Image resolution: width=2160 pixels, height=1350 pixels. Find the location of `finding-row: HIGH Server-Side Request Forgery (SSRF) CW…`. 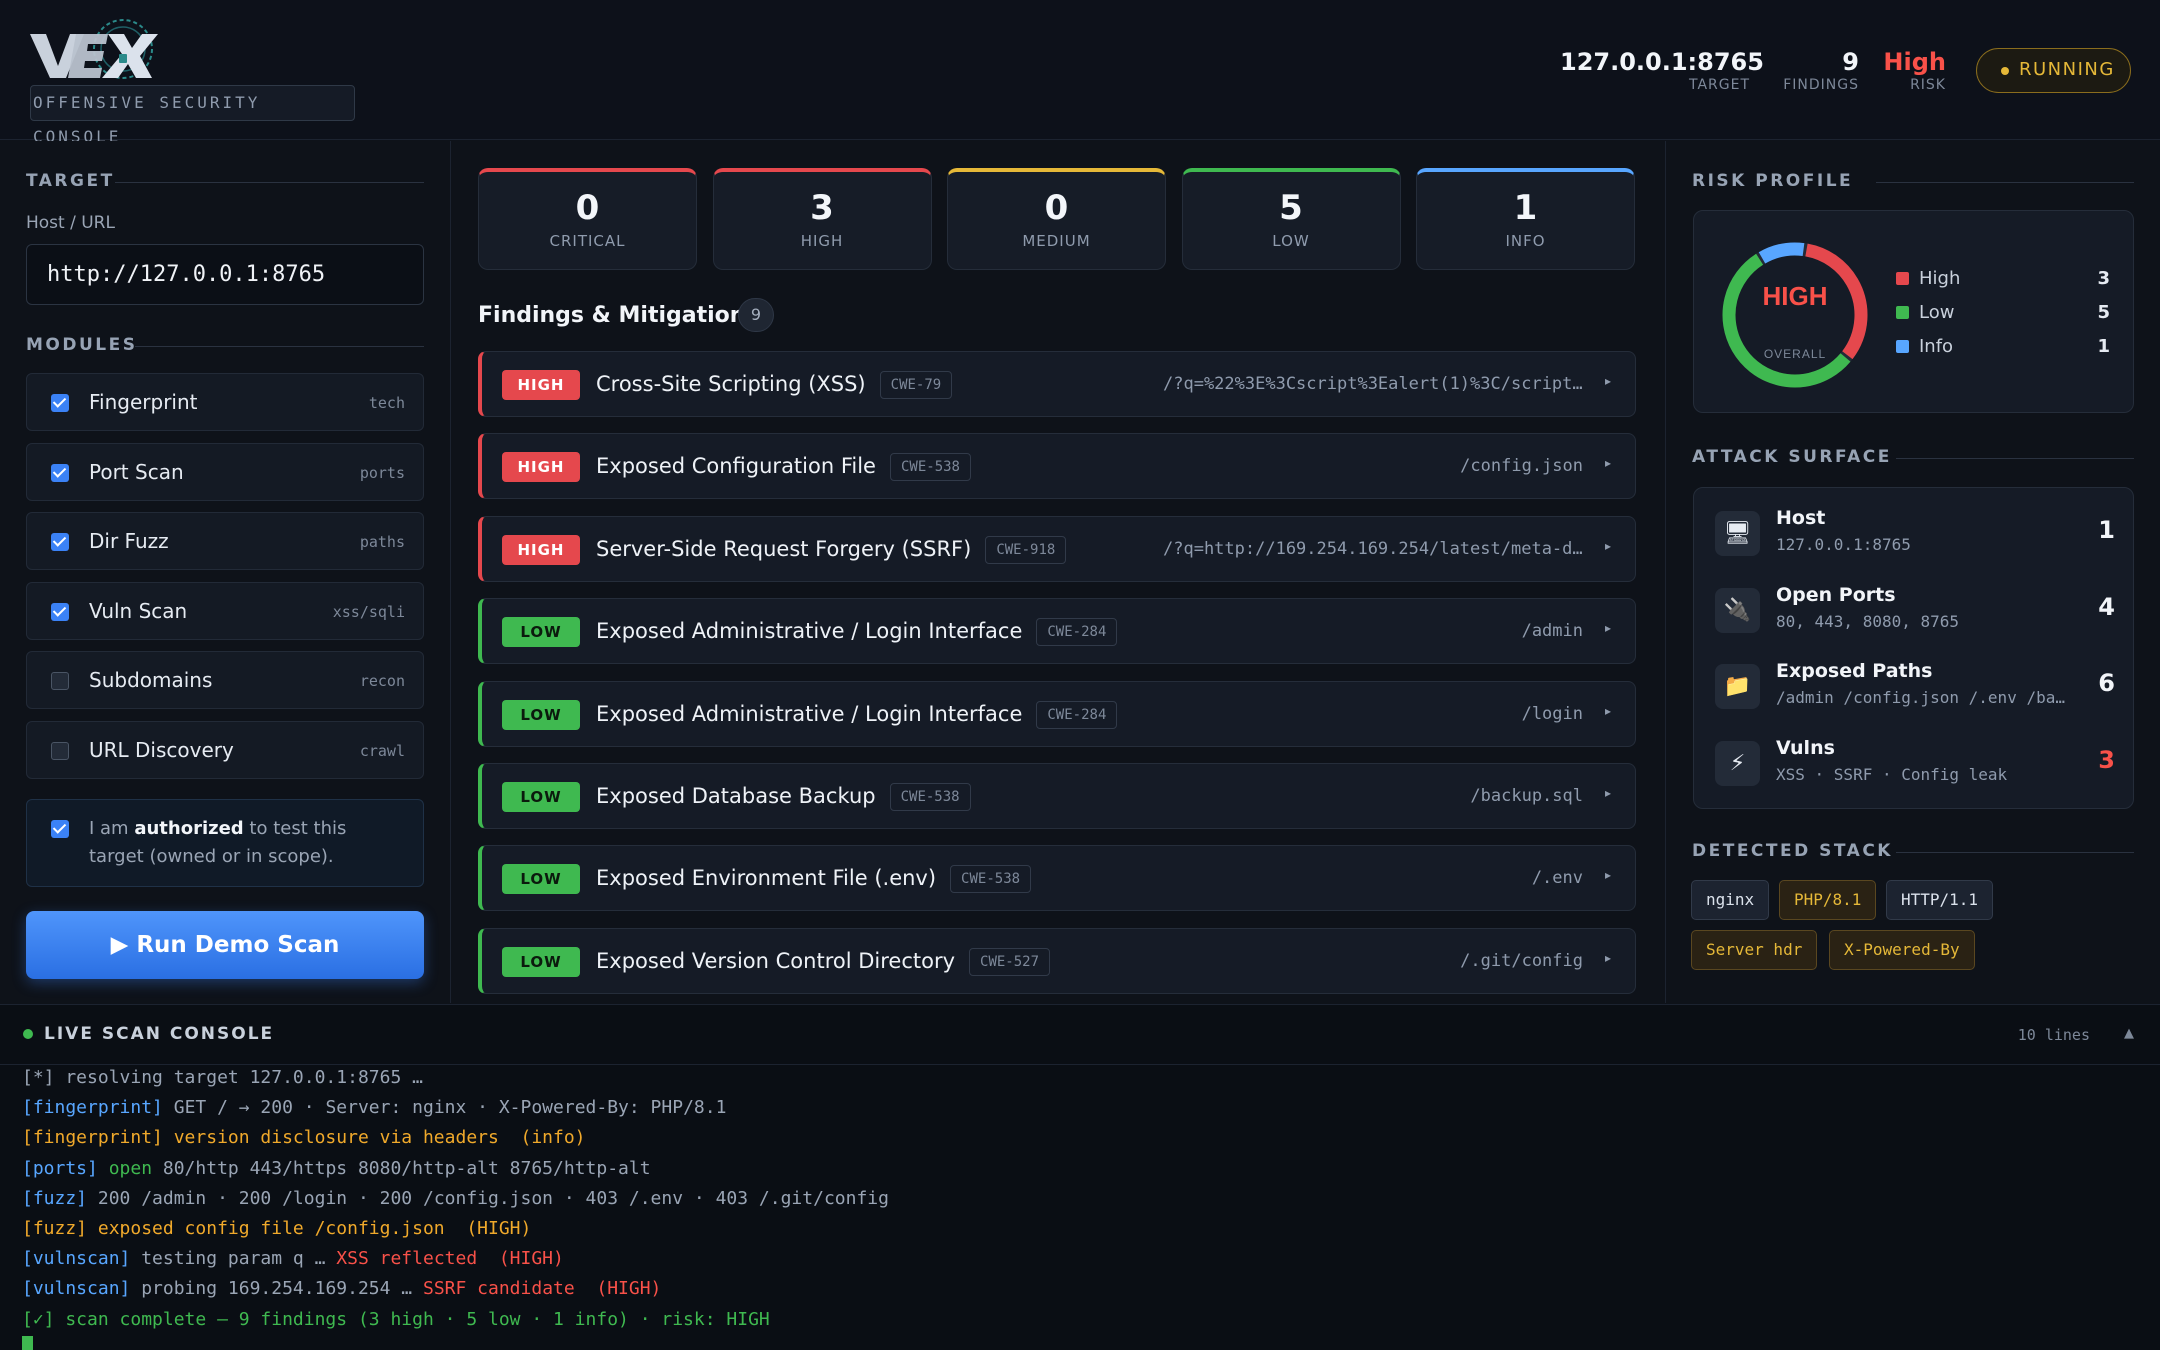

finding-row: HIGH Server-Side Request Forgery (SSRF) CW… is located at coordinates (1057, 548).